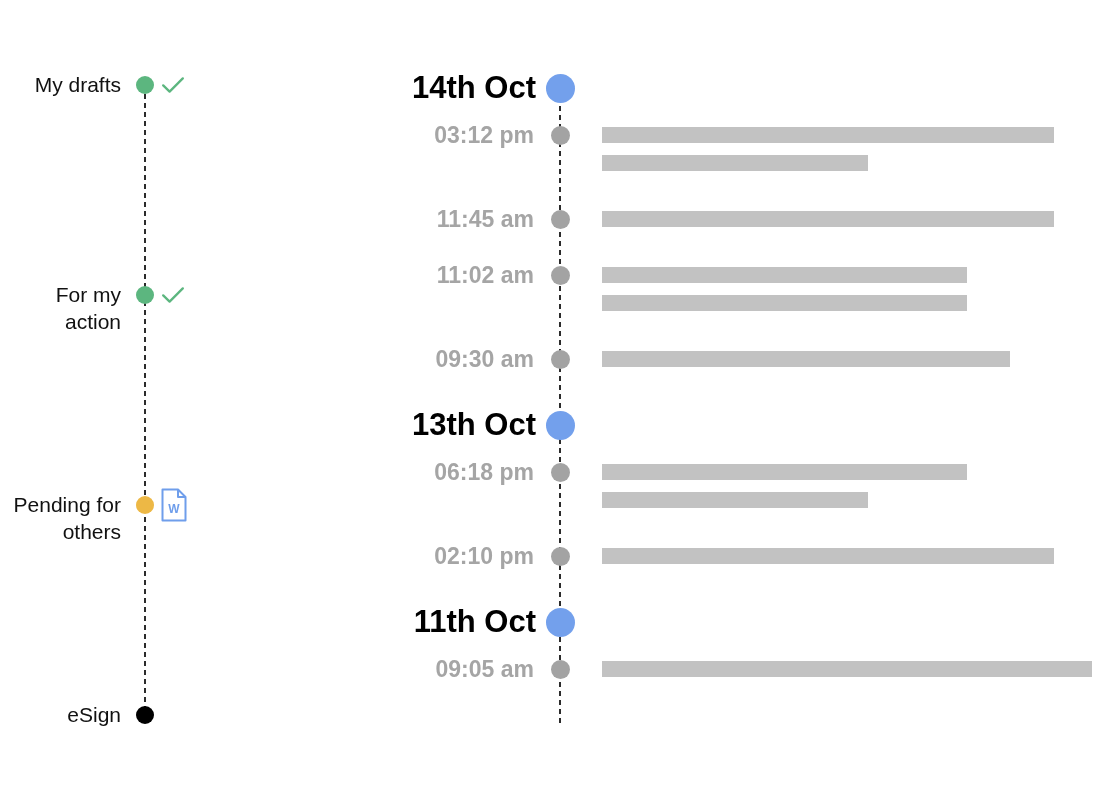 The image size is (1101, 801). Describe the element at coordinates (484, 135) in the screenshot. I see `time-label: 03:12 pm` at that location.